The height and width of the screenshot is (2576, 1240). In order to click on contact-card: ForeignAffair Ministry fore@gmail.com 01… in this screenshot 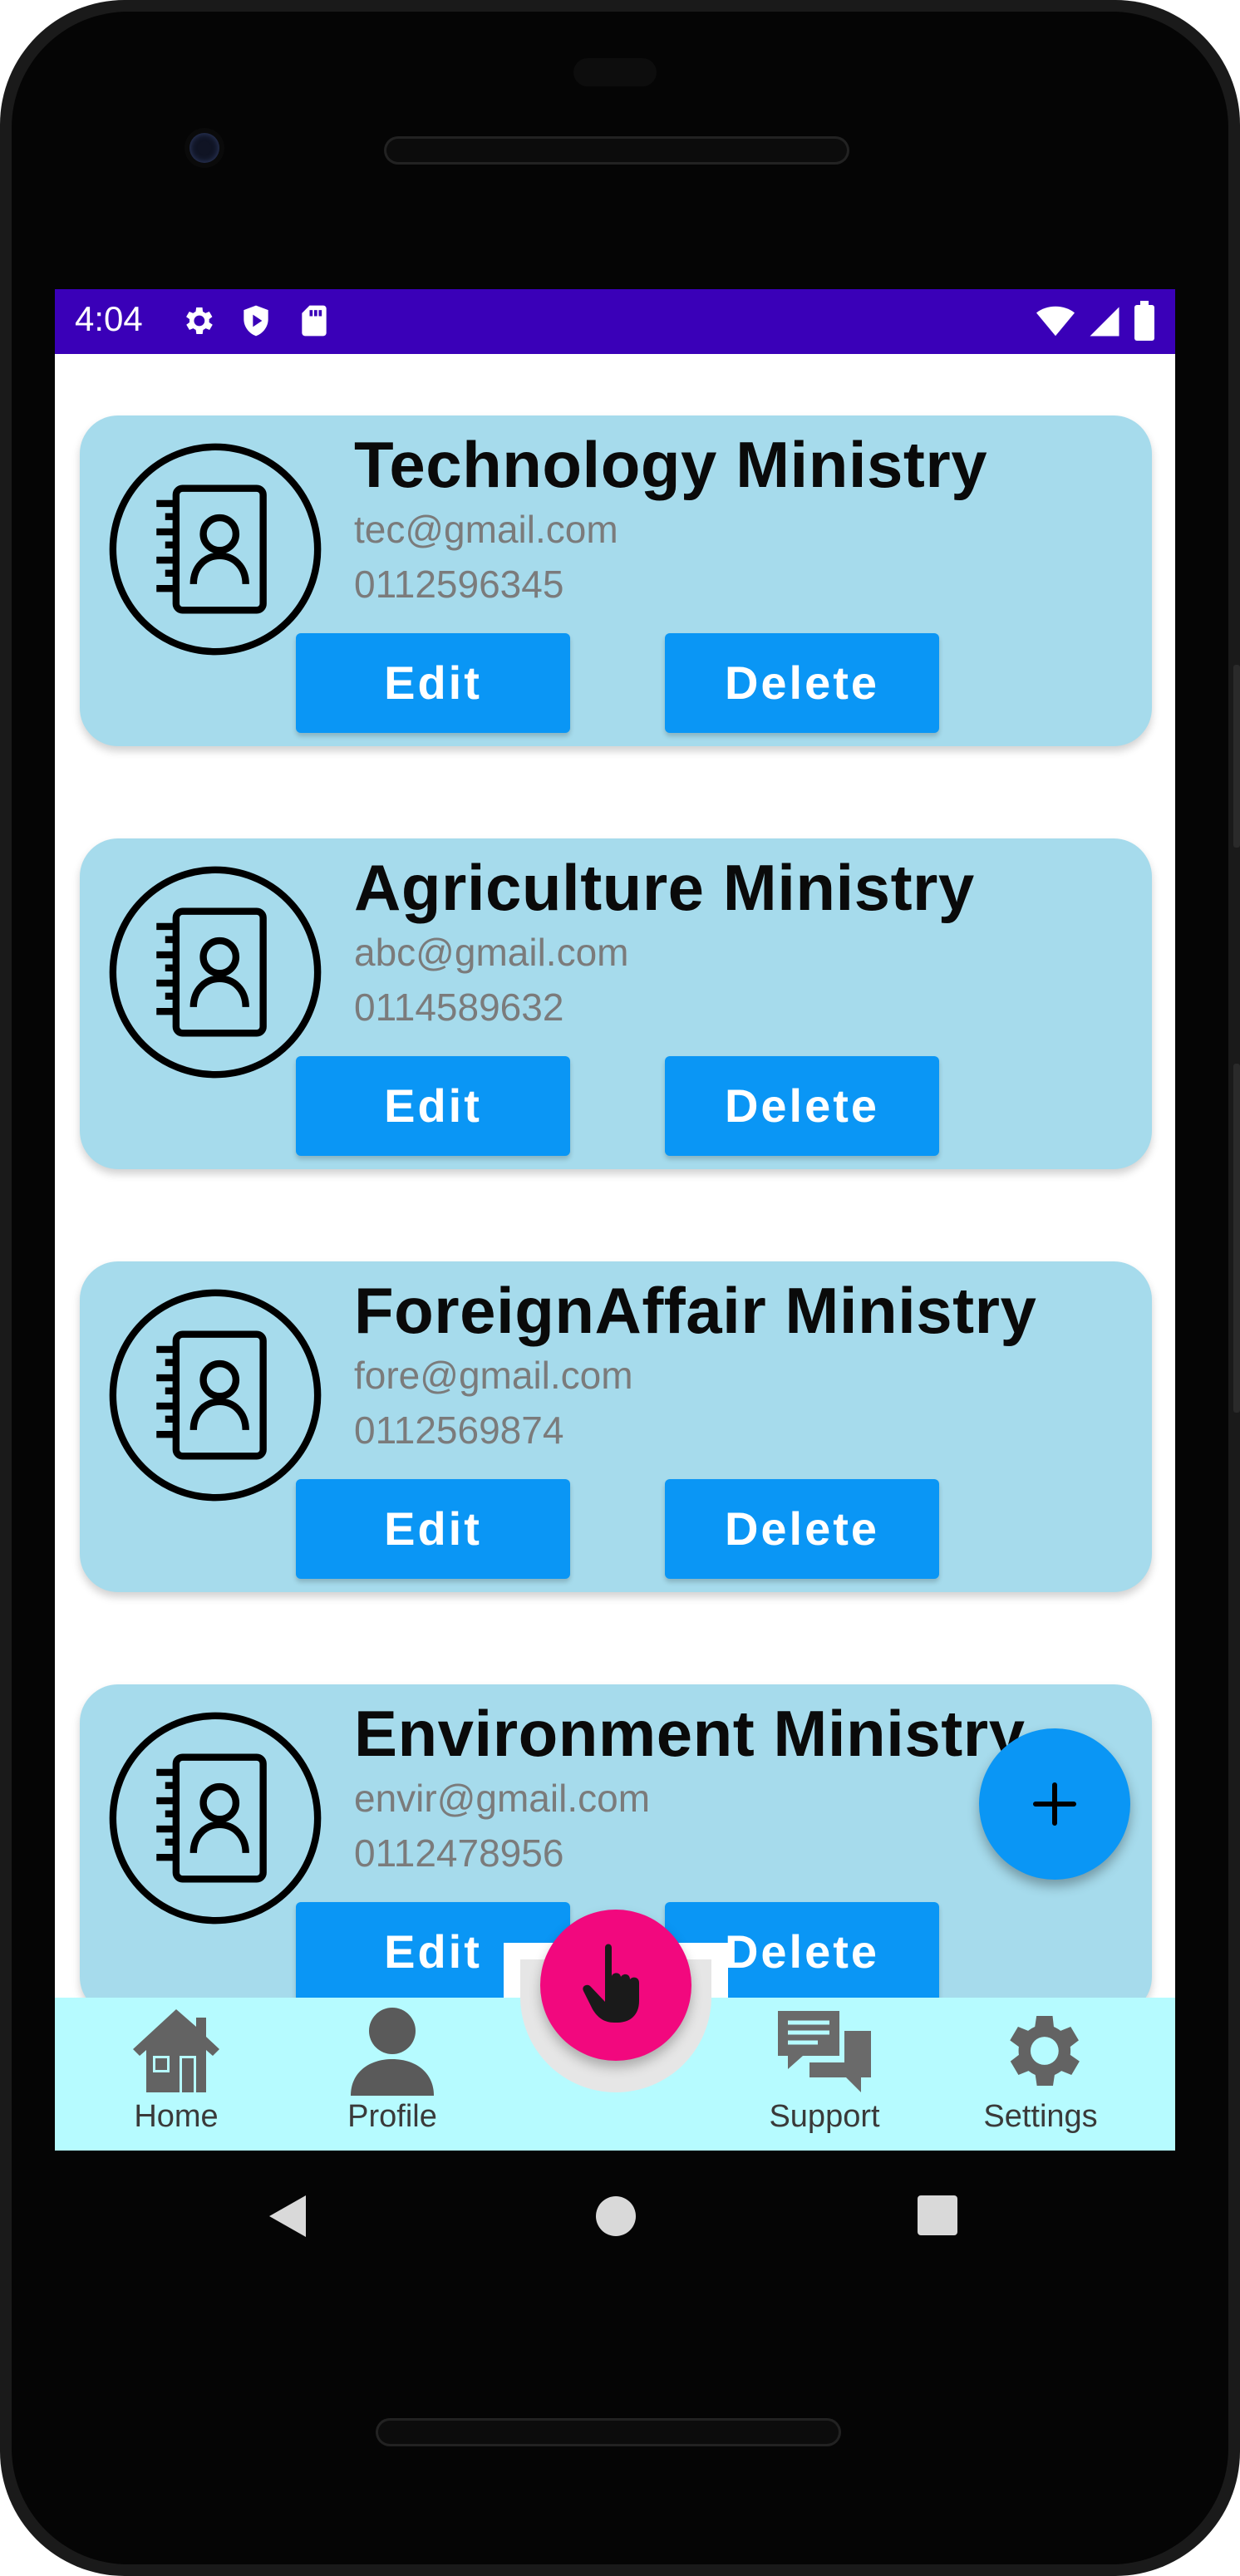, I will do `click(616, 1426)`.